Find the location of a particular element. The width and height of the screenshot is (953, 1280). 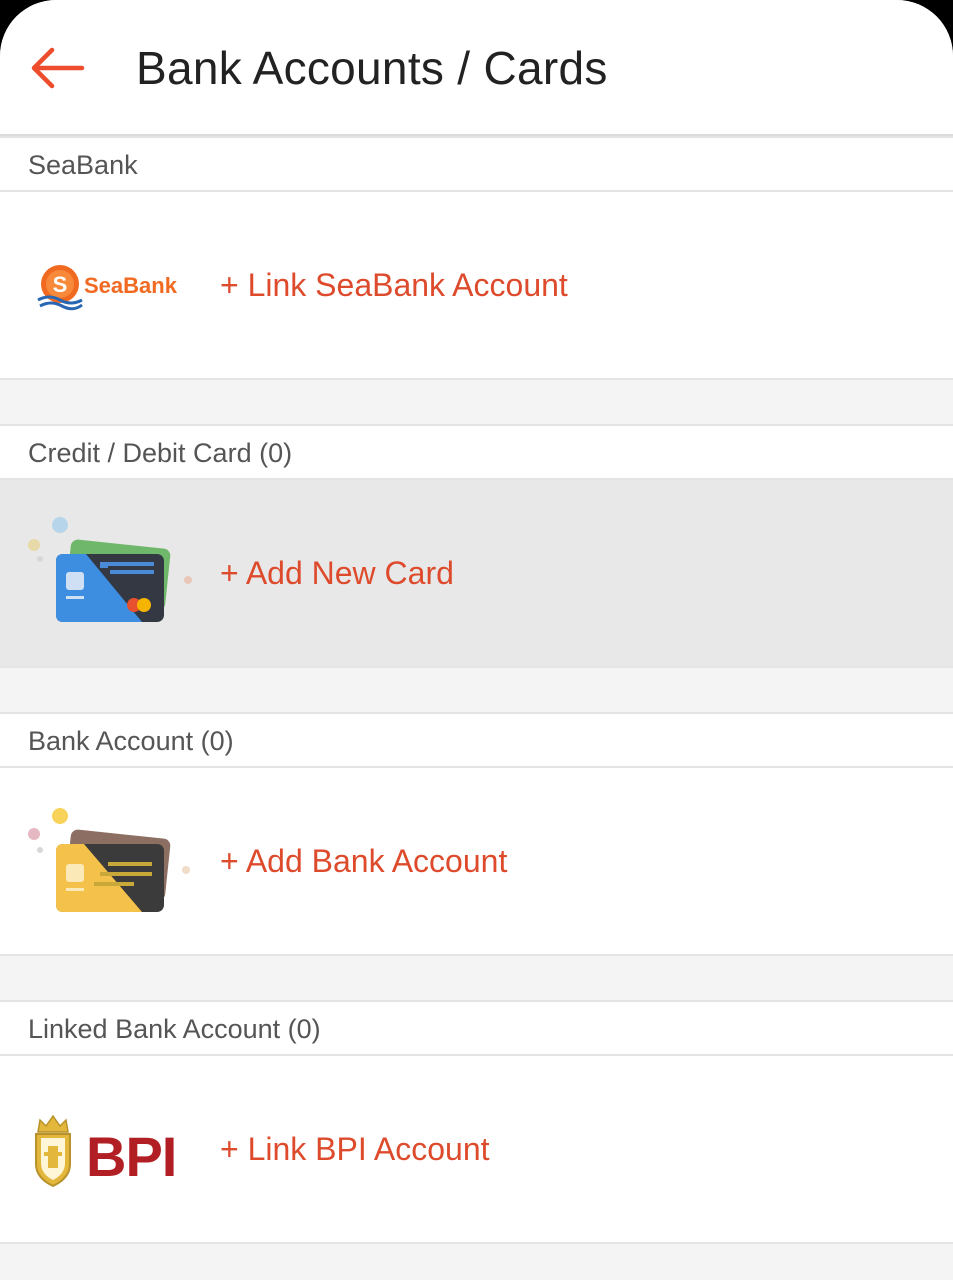

link-seabank-row: S SeaBank + Link SeaBank Account is located at coordinates (476, 286).